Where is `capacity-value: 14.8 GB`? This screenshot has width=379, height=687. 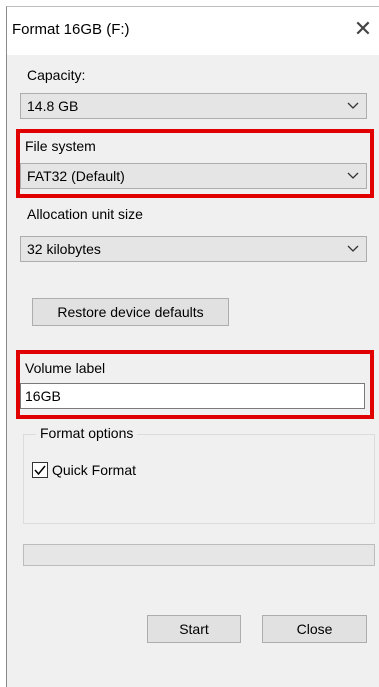
capacity-value: 14.8 GB is located at coordinates (53, 106).